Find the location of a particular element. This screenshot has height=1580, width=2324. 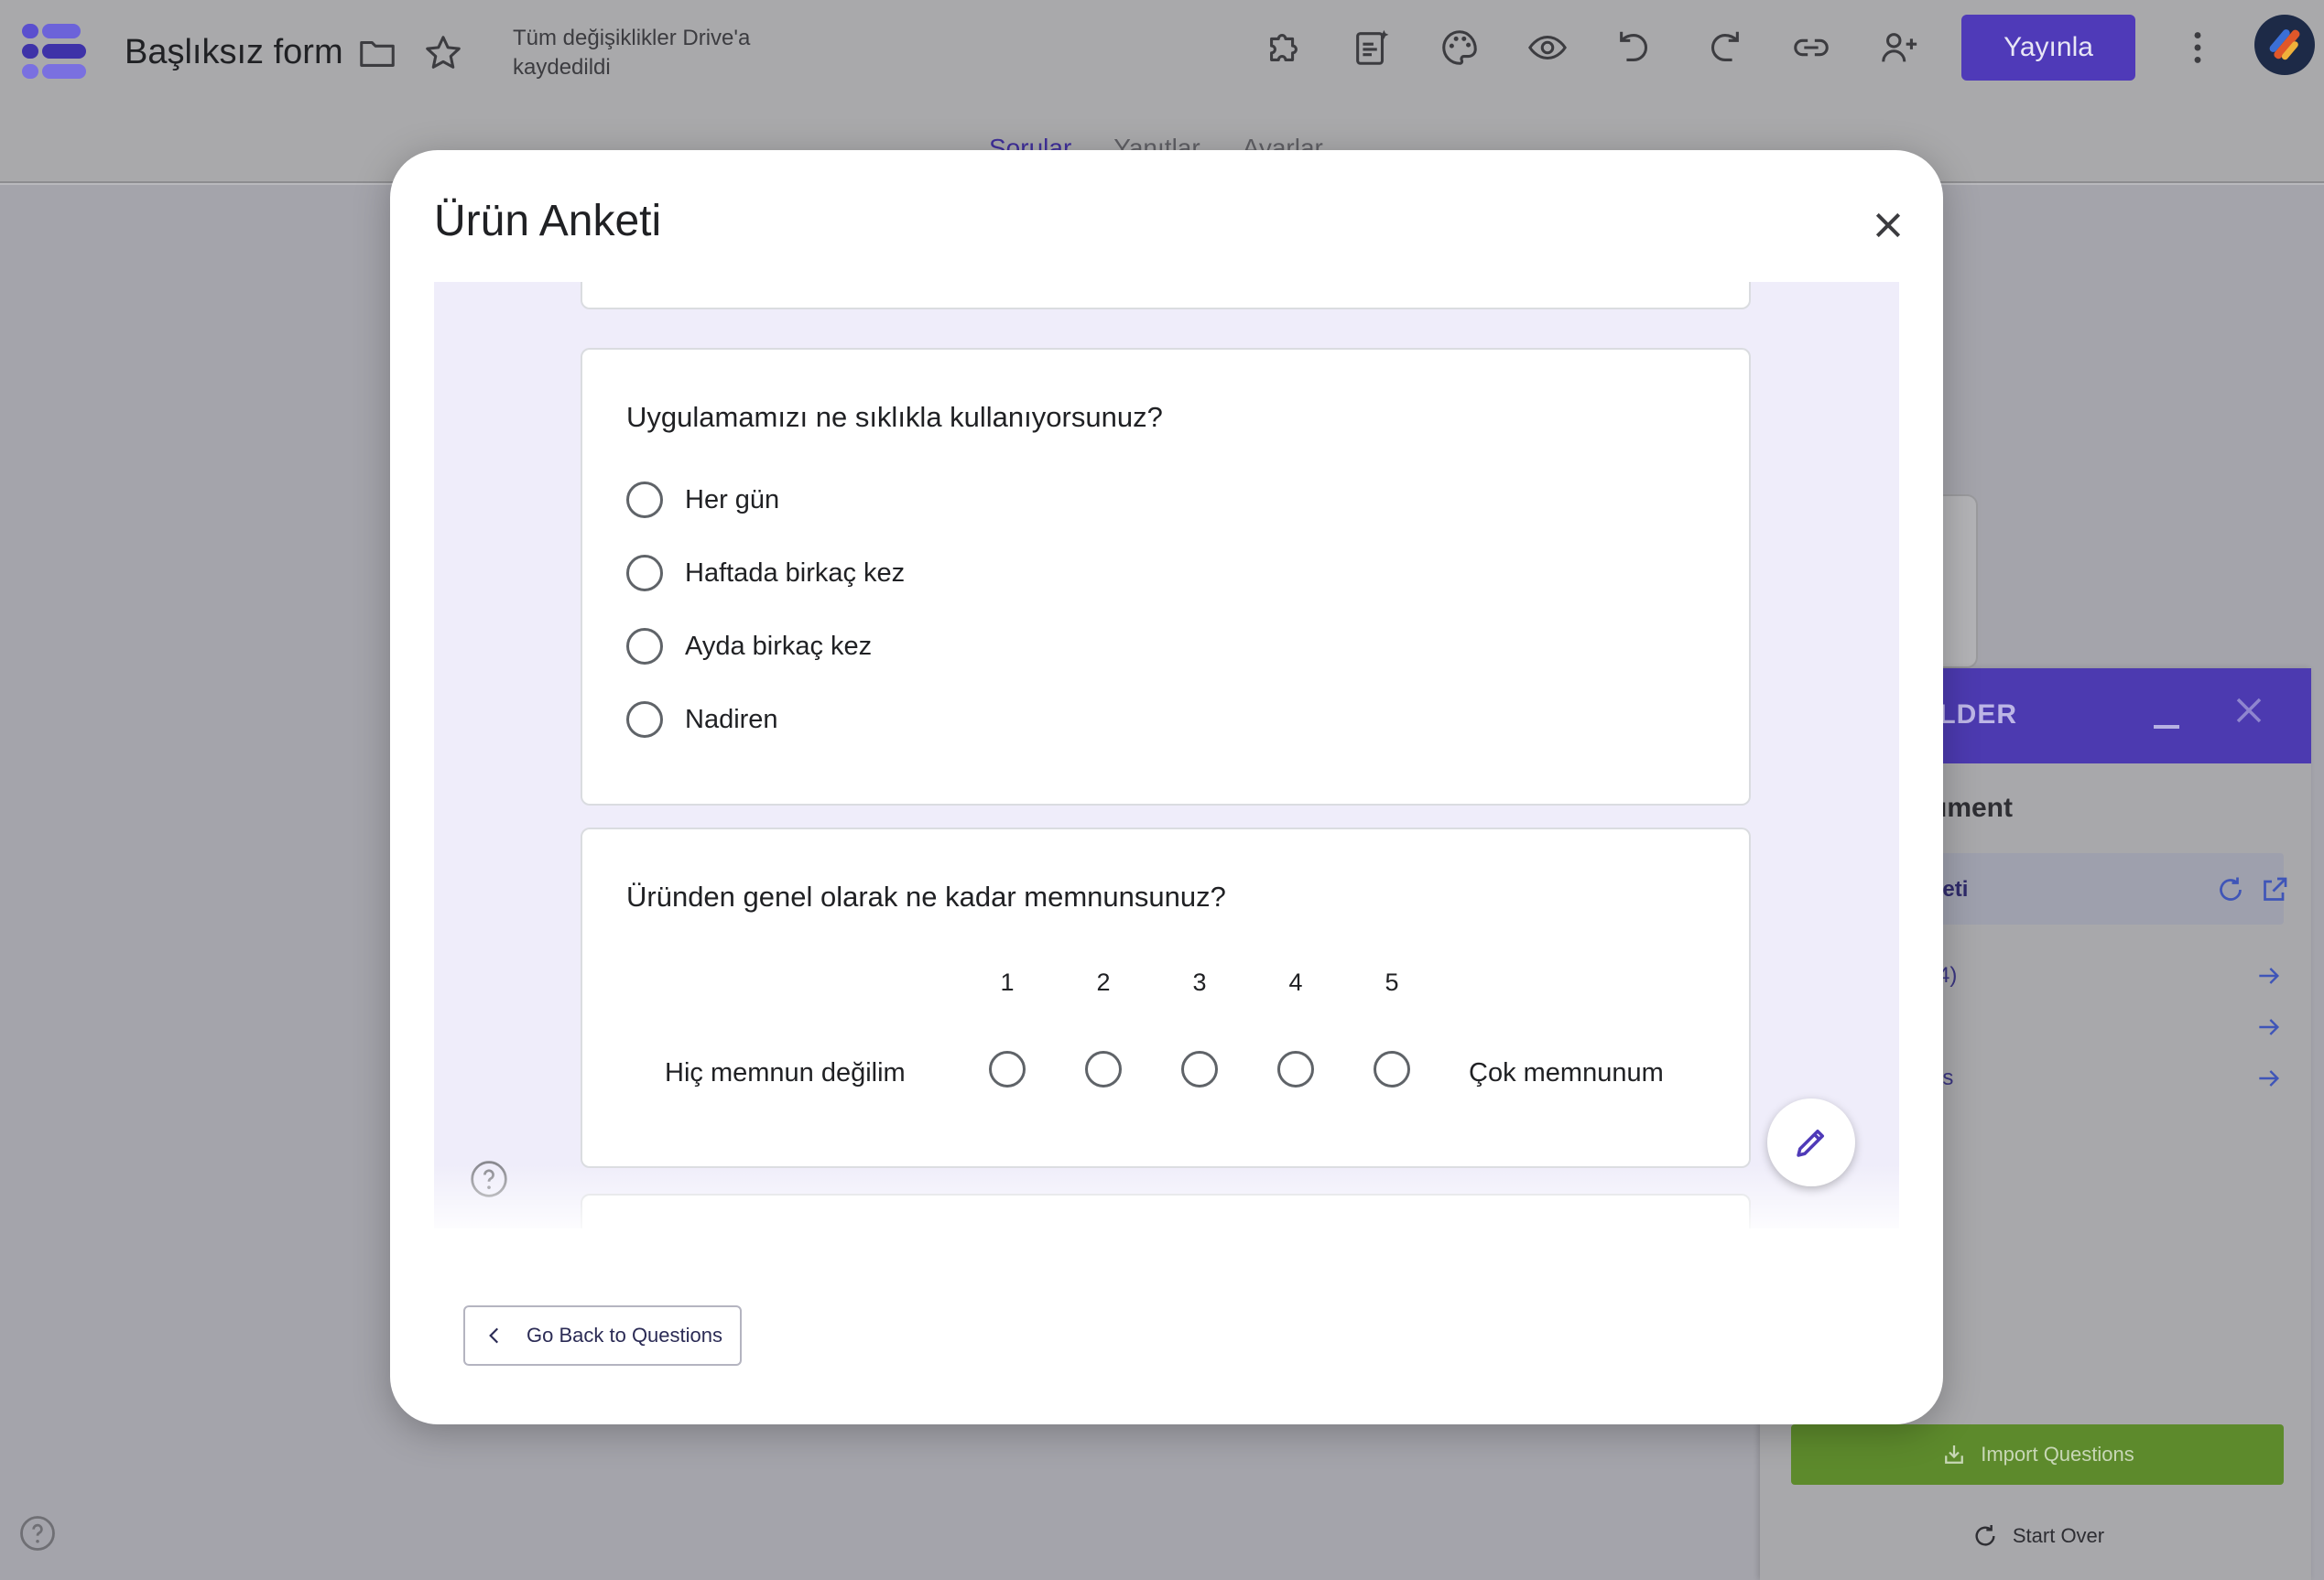

builder-title: ILDER is located at coordinates (1974, 714).